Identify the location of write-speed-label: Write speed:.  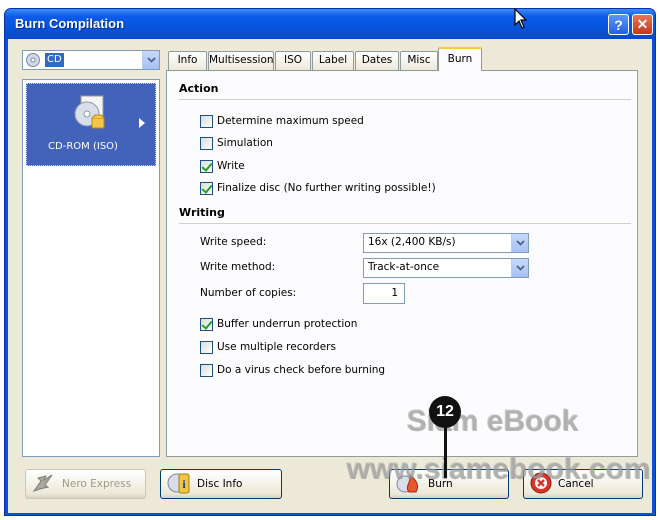
(233, 242).